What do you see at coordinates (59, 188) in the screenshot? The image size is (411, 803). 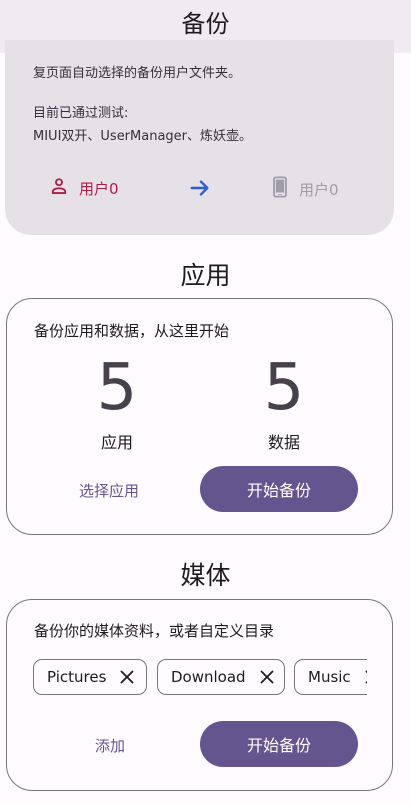 I see `person-icon` at bounding box center [59, 188].